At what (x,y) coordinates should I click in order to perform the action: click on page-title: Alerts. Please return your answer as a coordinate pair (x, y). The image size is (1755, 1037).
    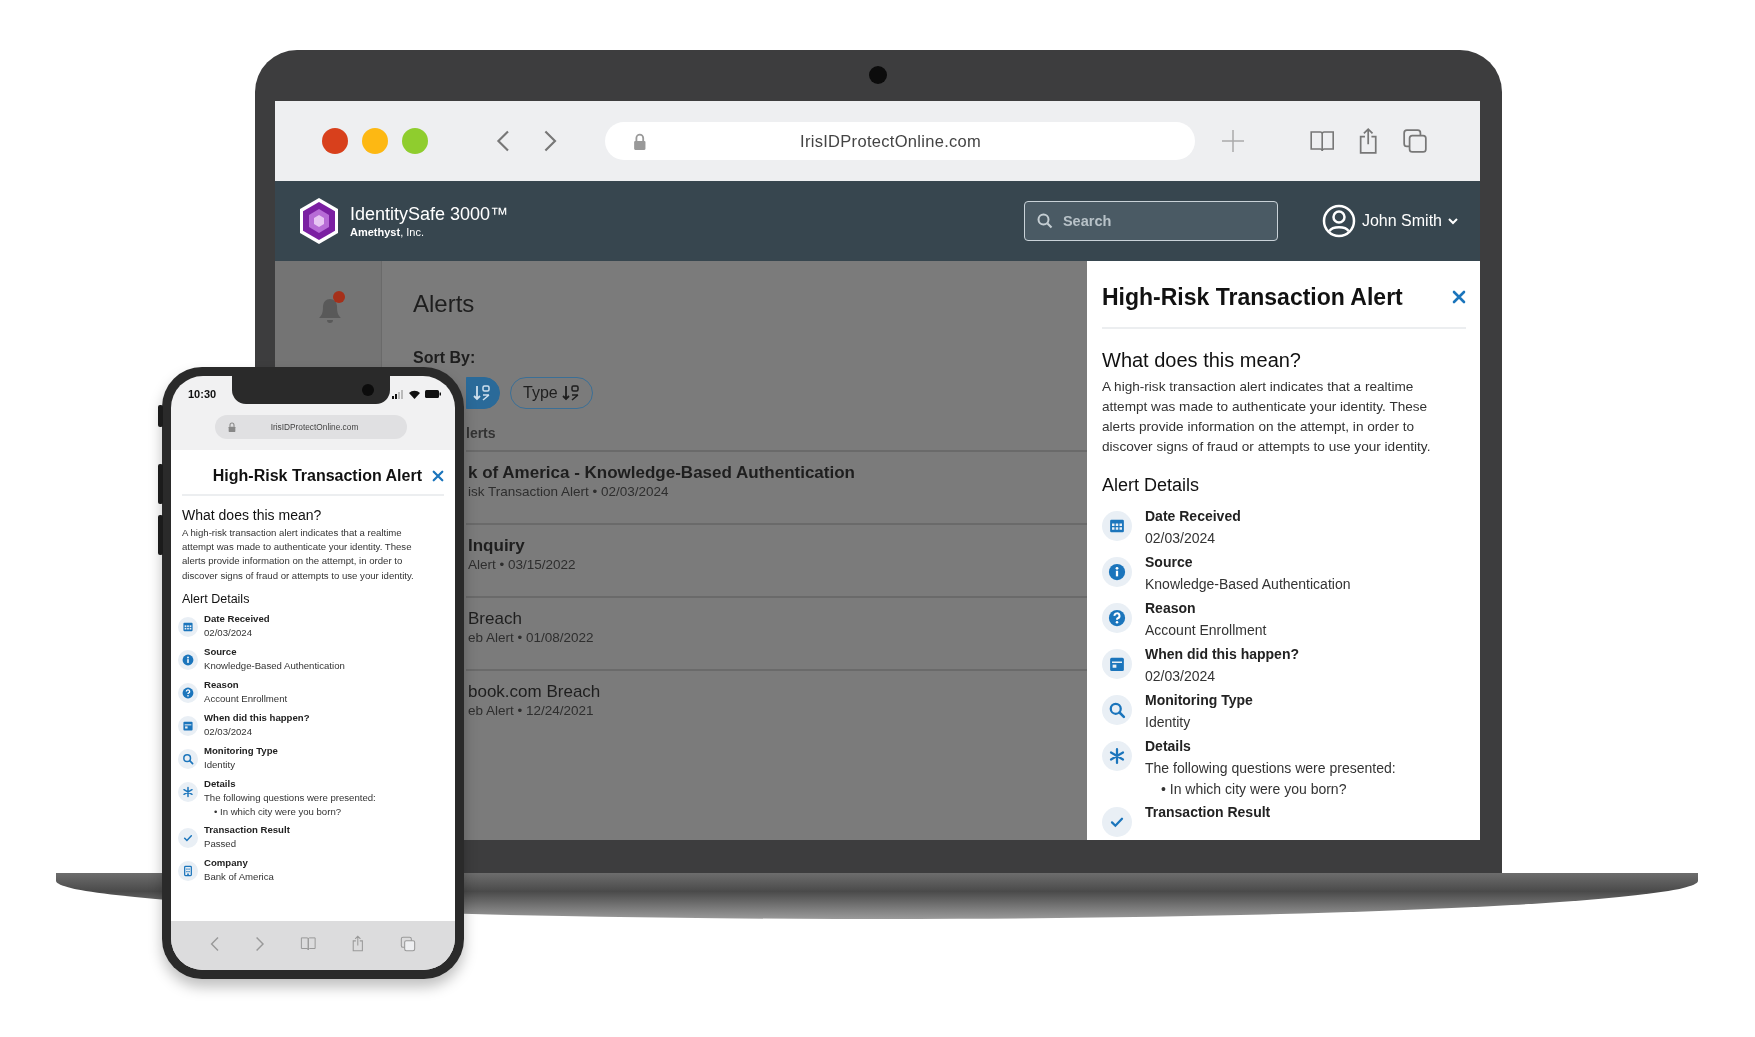
    Looking at the image, I should click on (444, 304).